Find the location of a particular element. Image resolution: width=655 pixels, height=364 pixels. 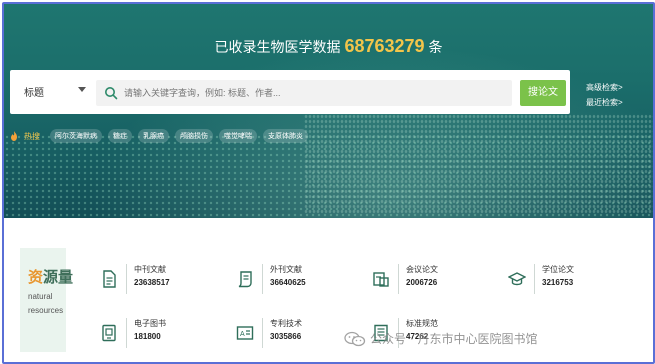

watermark-text: 公众号 · 丹东市中心医院图书馆 is located at coordinates (454, 339).